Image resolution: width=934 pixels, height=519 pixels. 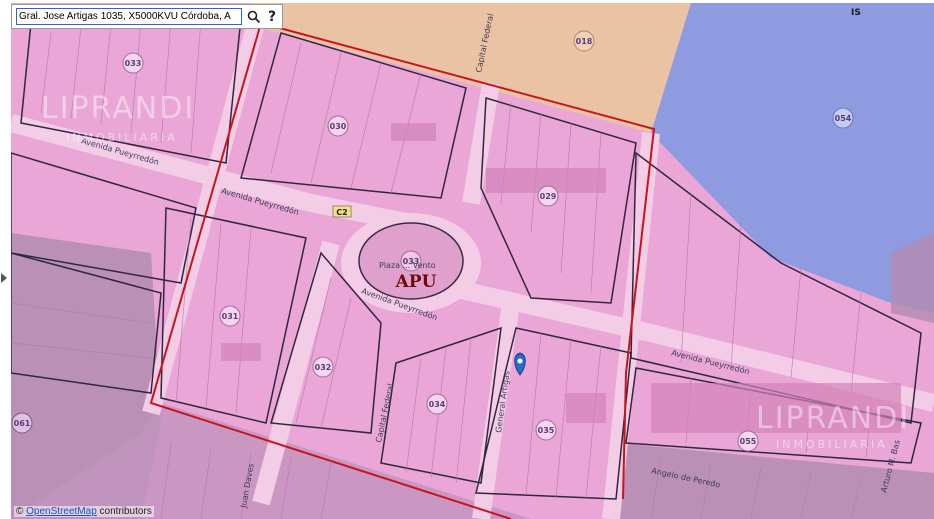 What do you see at coordinates (338, 126) in the screenshot?
I see `block-label: 030` at bounding box center [338, 126].